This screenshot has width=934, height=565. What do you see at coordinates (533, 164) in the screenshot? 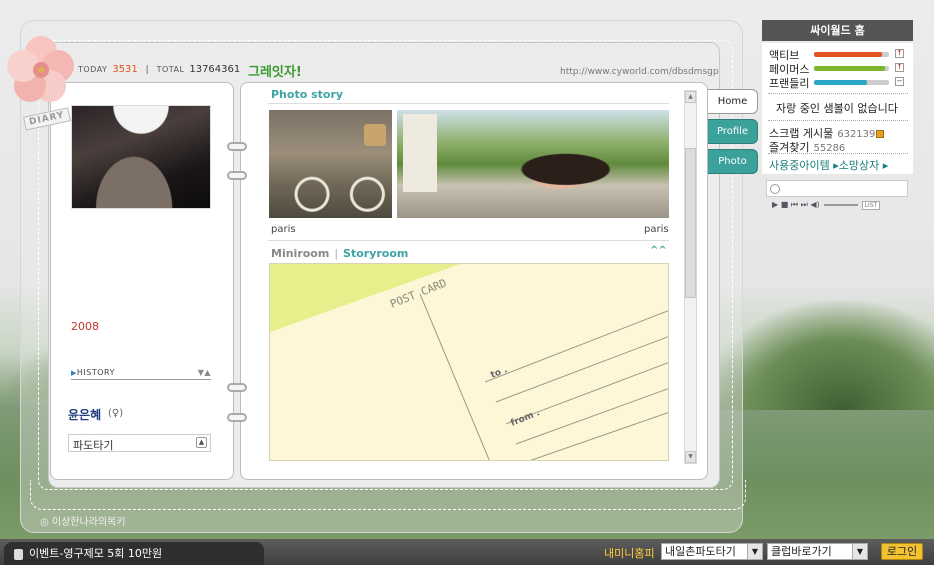
I see `photo-portrait` at bounding box center [533, 164].